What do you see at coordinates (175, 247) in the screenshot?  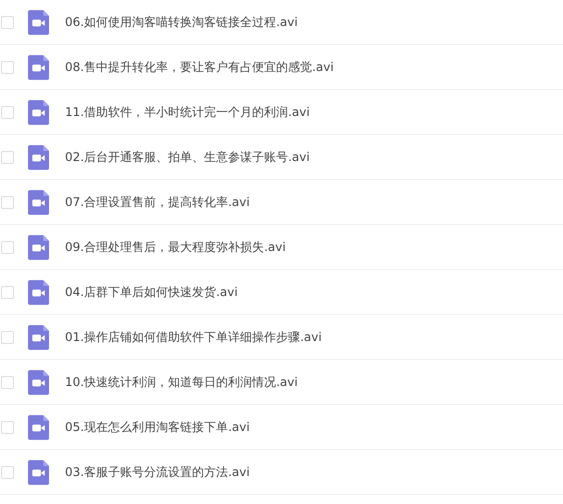 I see `file-name: 09.合理处理售后，最大程度弥补损失.avi` at bounding box center [175, 247].